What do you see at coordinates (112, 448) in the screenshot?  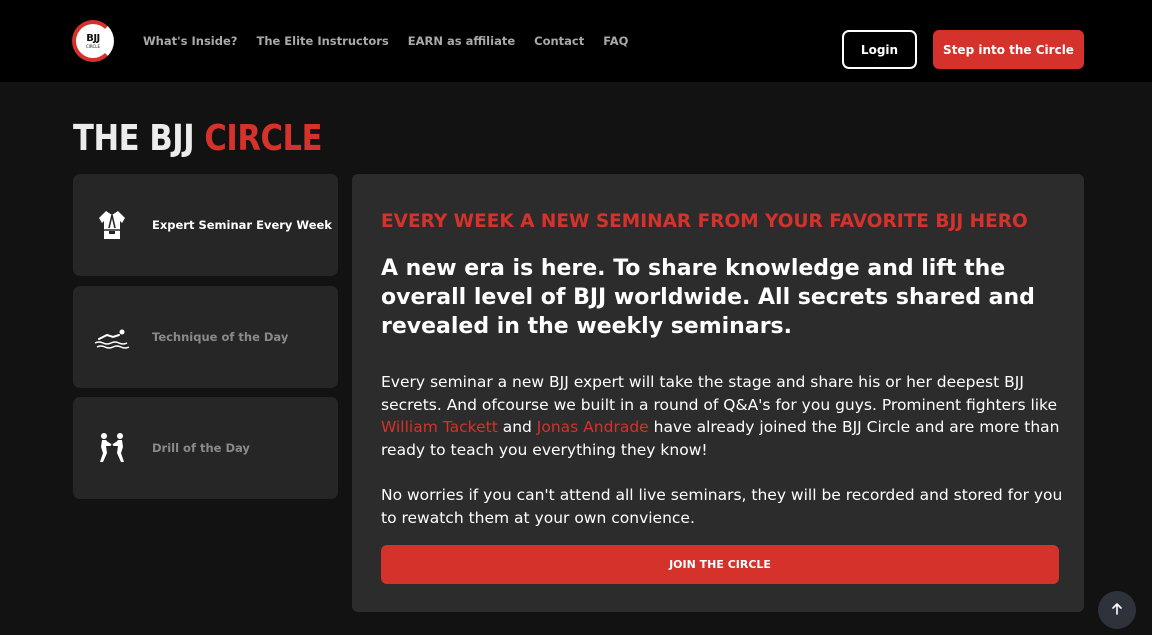 I see `grappling-icon` at bounding box center [112, 448].